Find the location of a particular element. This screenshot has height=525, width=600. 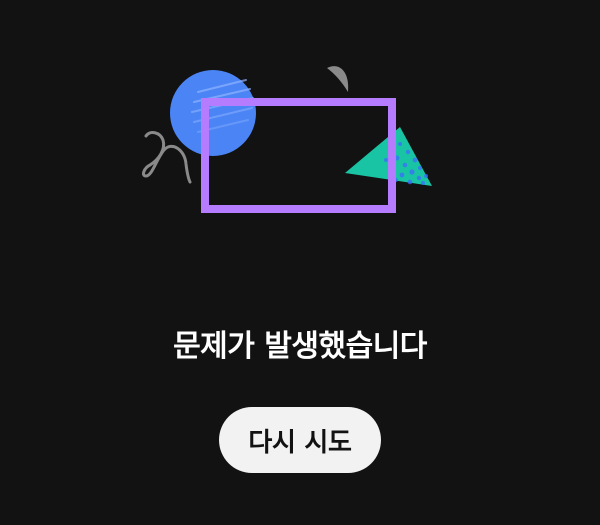

retry-button: 다시 시도 is located at coordinates (300, 440).